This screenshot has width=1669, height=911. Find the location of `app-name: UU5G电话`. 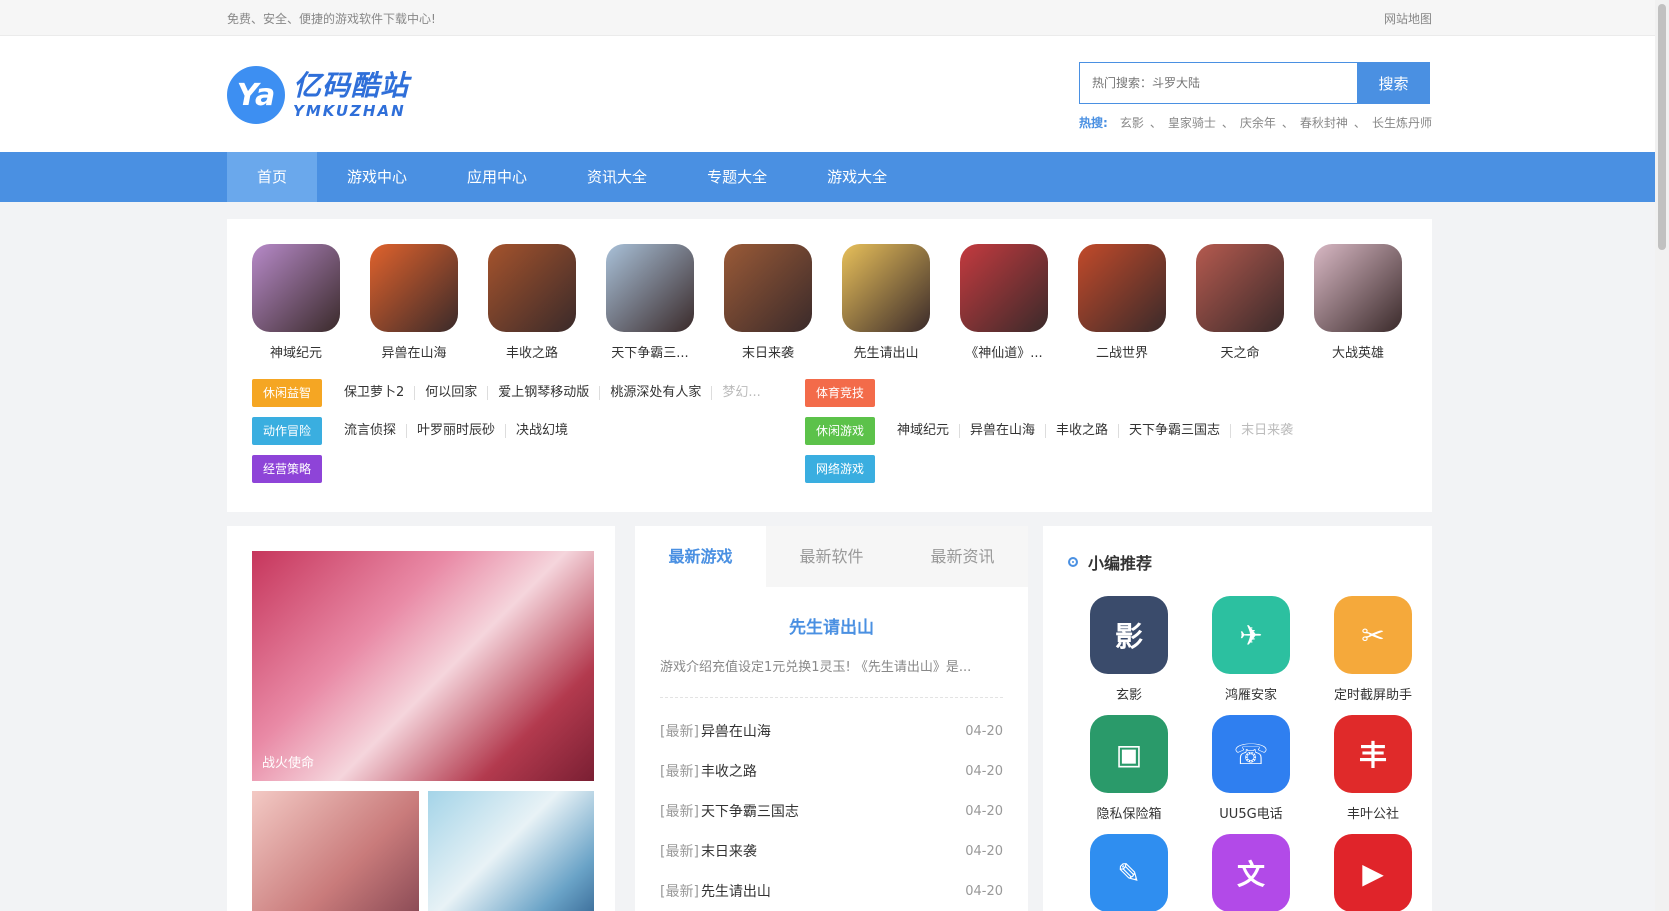

app-name: UU5G电话 is located at coordinates (1251, 812).